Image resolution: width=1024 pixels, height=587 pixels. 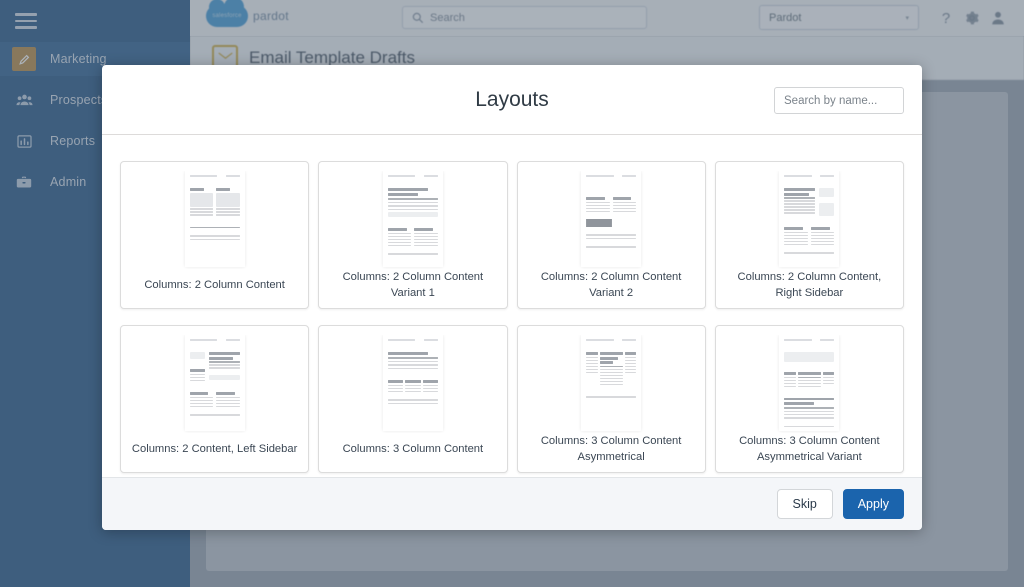 What do you see at coordinates (413, 448) in the screenshot?
I see `layout-card-label: Columns: 3 Column Content` at bounding box center [413, 448].